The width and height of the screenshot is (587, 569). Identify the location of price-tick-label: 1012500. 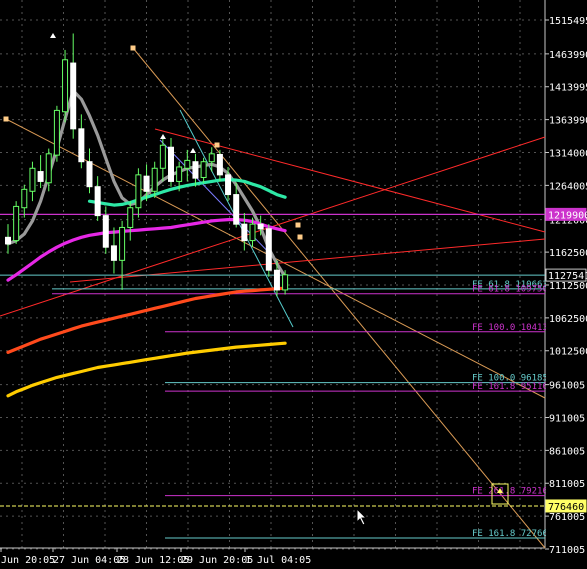
(568, 352).